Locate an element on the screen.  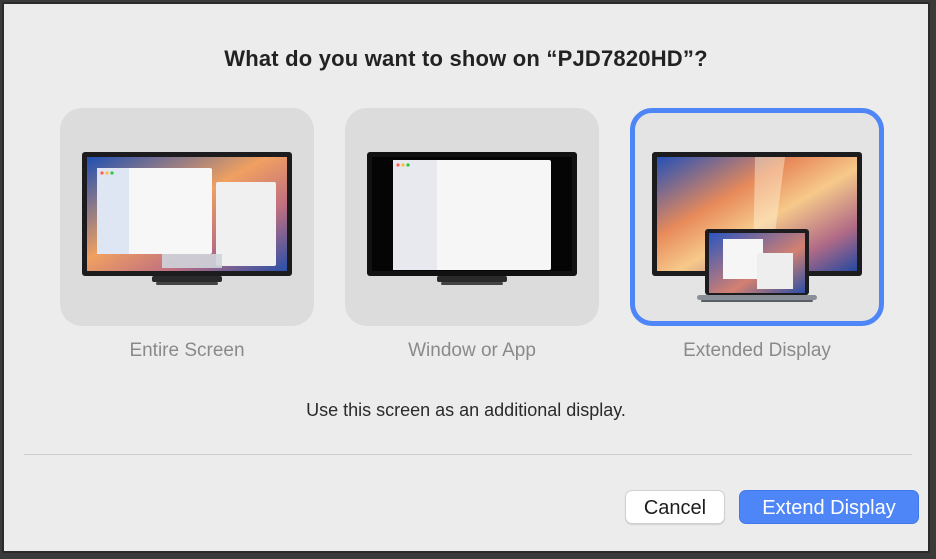
extend-display-button: Extend Display is located at coordinates (829, 507).